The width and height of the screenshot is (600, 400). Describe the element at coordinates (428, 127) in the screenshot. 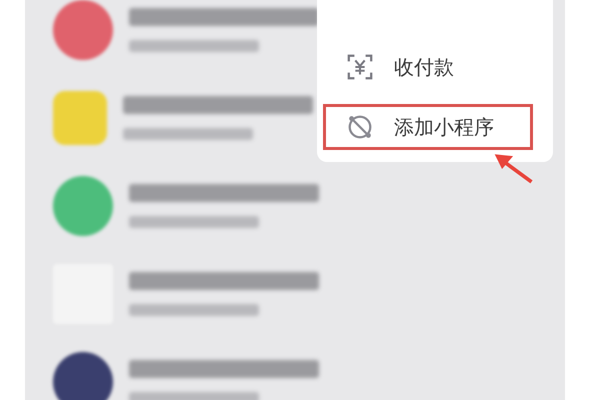

I see `menu-item: 添加小程序` at that location.